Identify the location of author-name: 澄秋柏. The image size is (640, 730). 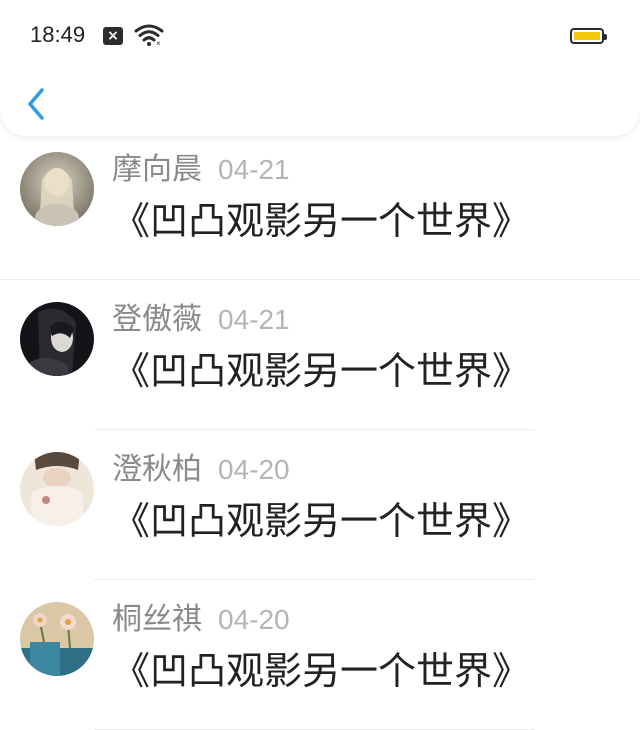
(157, 469).